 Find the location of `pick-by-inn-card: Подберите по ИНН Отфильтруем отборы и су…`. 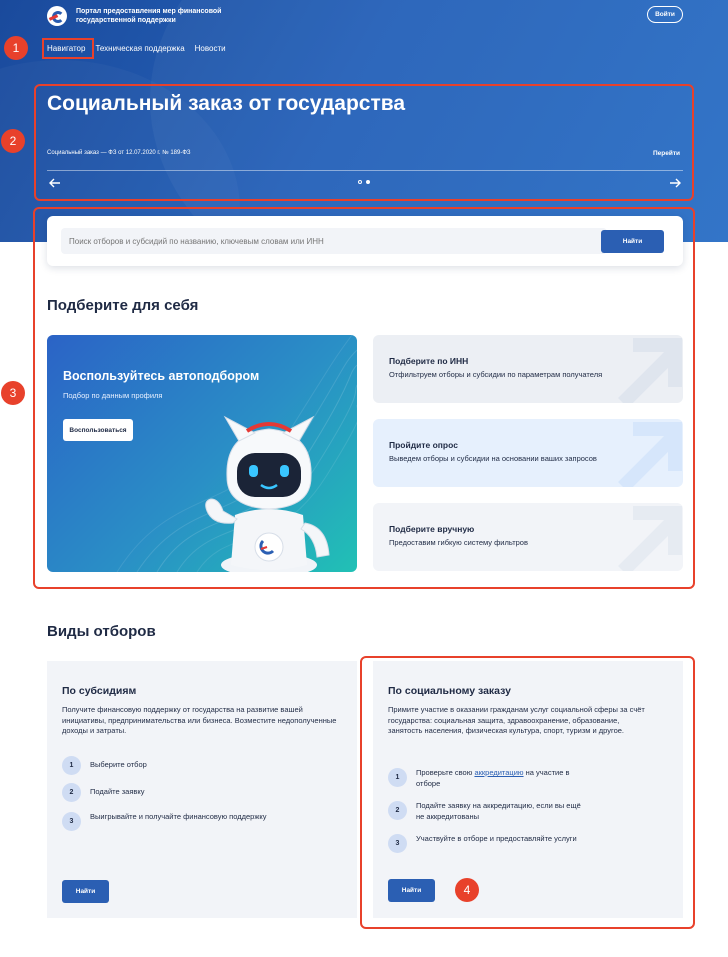

pick-by-inn-card: Подберите по ИНН Отфильтруем отборы и су… is located at coordinates (528, 369).